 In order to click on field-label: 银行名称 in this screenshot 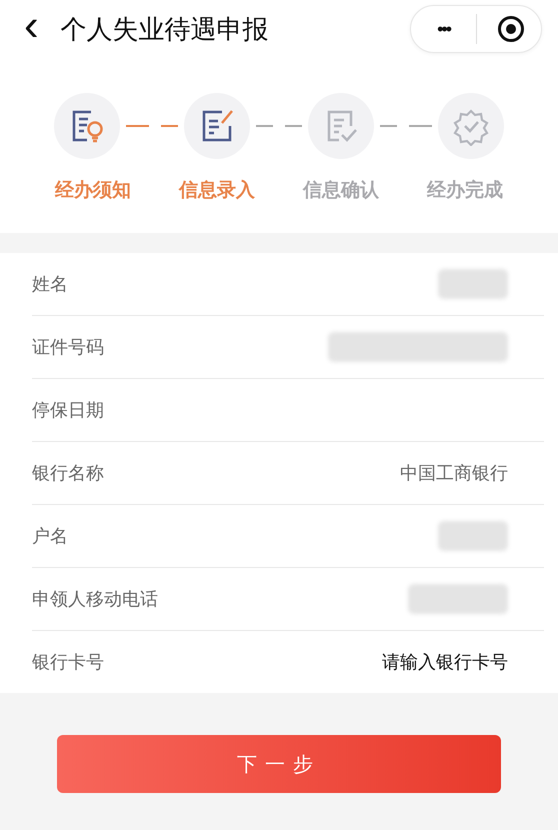, I will do `click(68, 473)`.